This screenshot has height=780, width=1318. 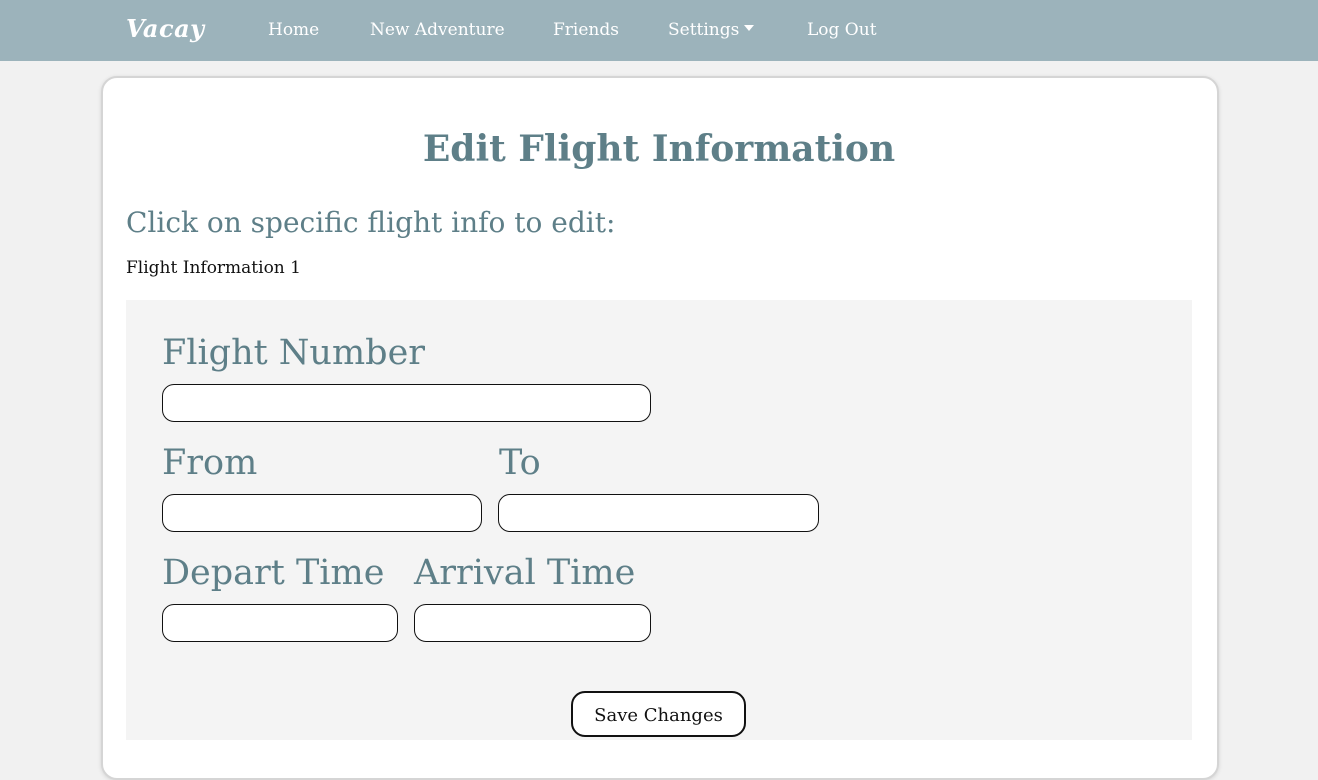 I want to click on from-label: From, so click(x=210, y=463).